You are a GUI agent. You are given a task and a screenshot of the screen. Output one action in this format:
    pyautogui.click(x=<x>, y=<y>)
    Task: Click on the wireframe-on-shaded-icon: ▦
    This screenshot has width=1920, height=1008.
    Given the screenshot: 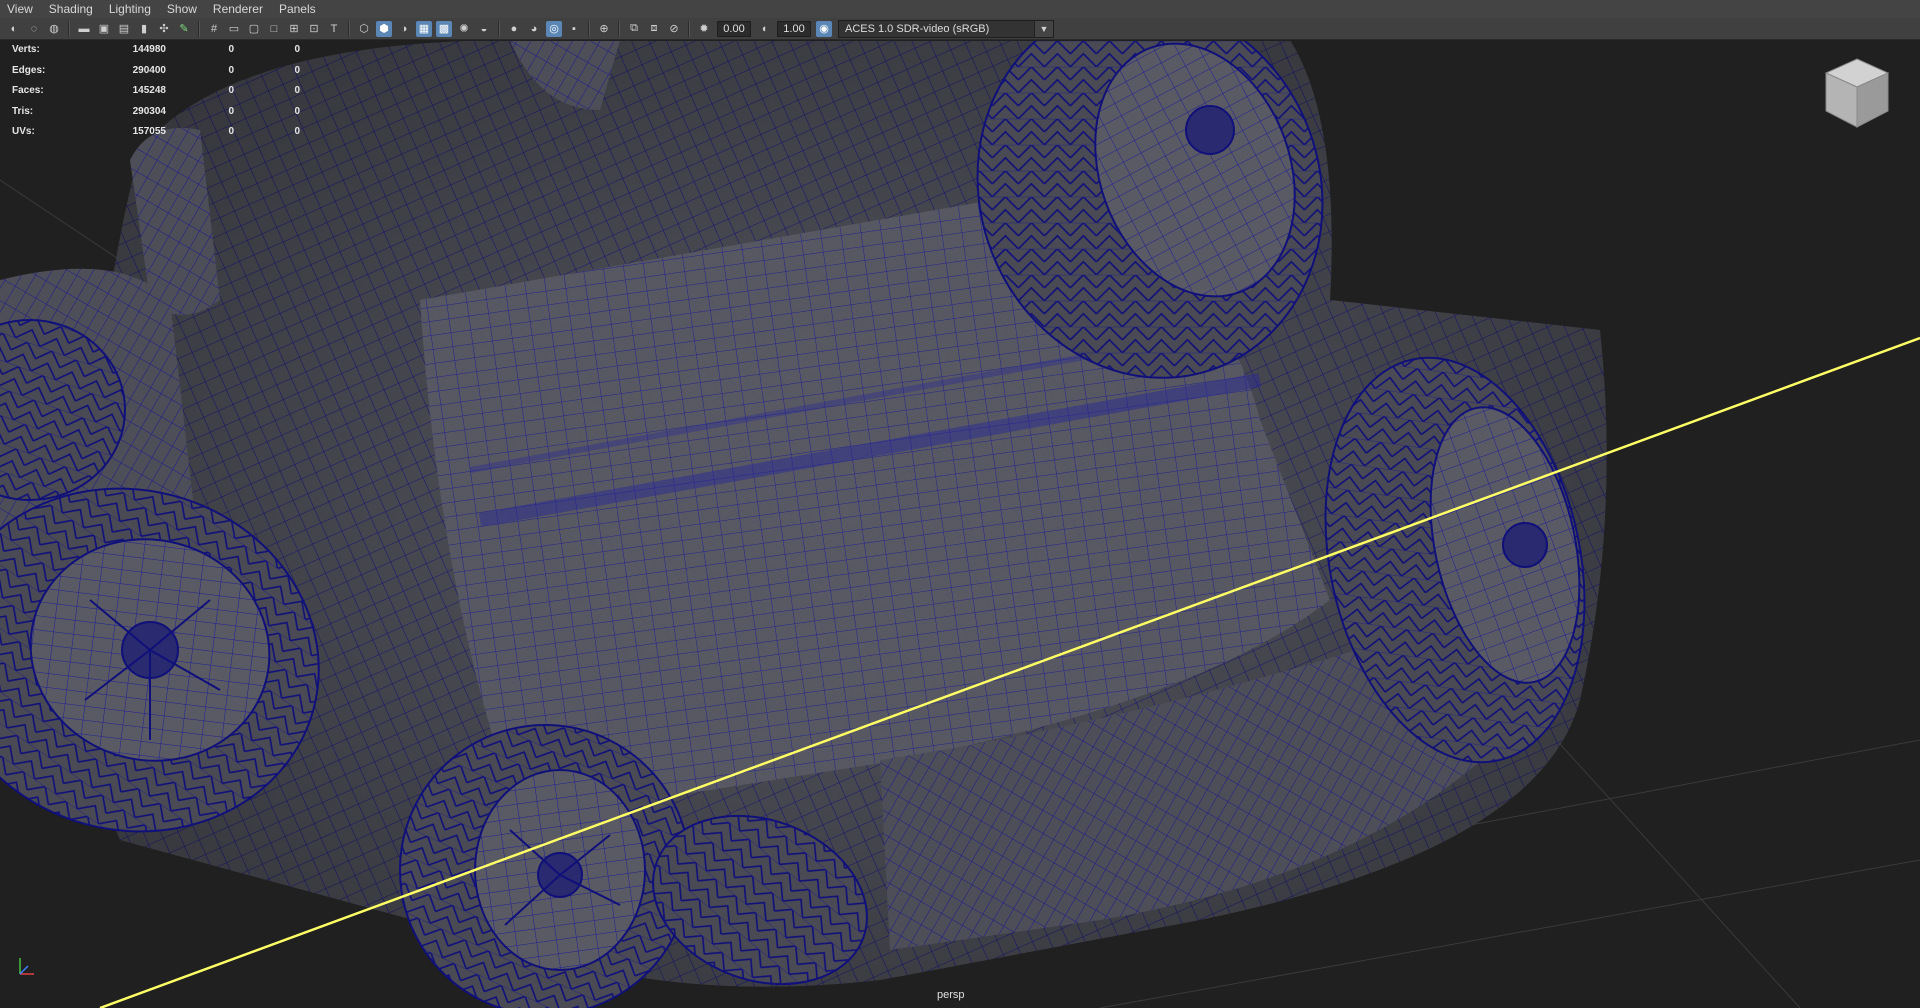 What is the action you would take?
    pyautogui.click(x=424, y=28)
    